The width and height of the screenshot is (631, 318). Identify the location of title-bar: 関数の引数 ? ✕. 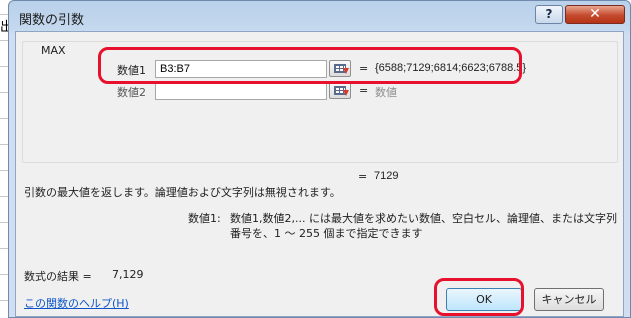
(319, 16).